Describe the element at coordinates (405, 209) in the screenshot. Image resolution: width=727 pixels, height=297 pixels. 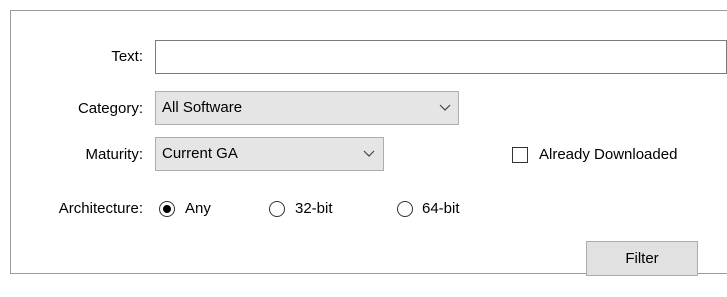
I see `architecture-64bit-radio` at that location.